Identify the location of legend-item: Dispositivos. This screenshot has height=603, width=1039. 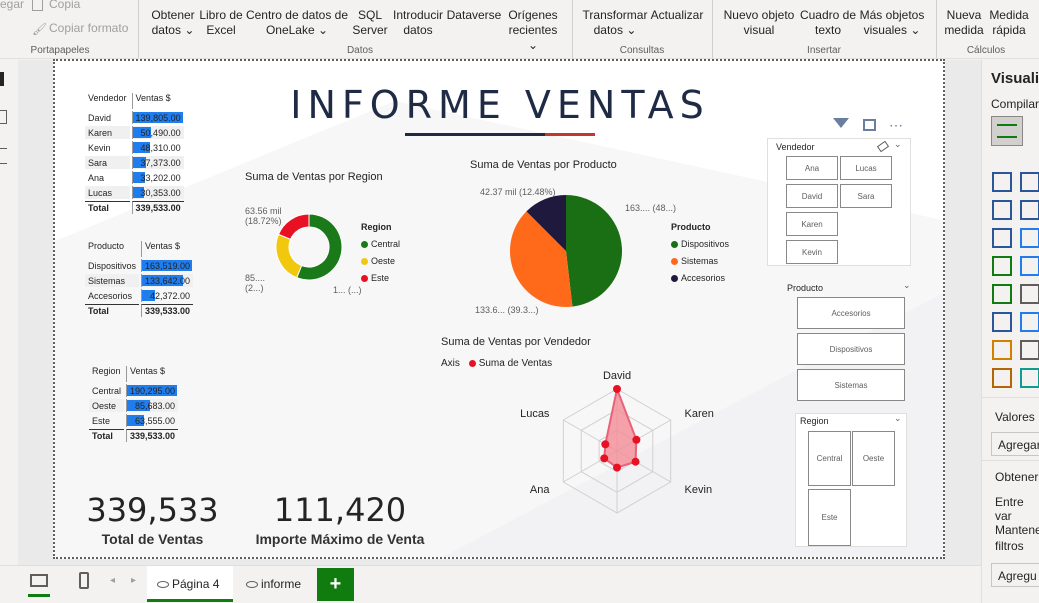
(700, 244).